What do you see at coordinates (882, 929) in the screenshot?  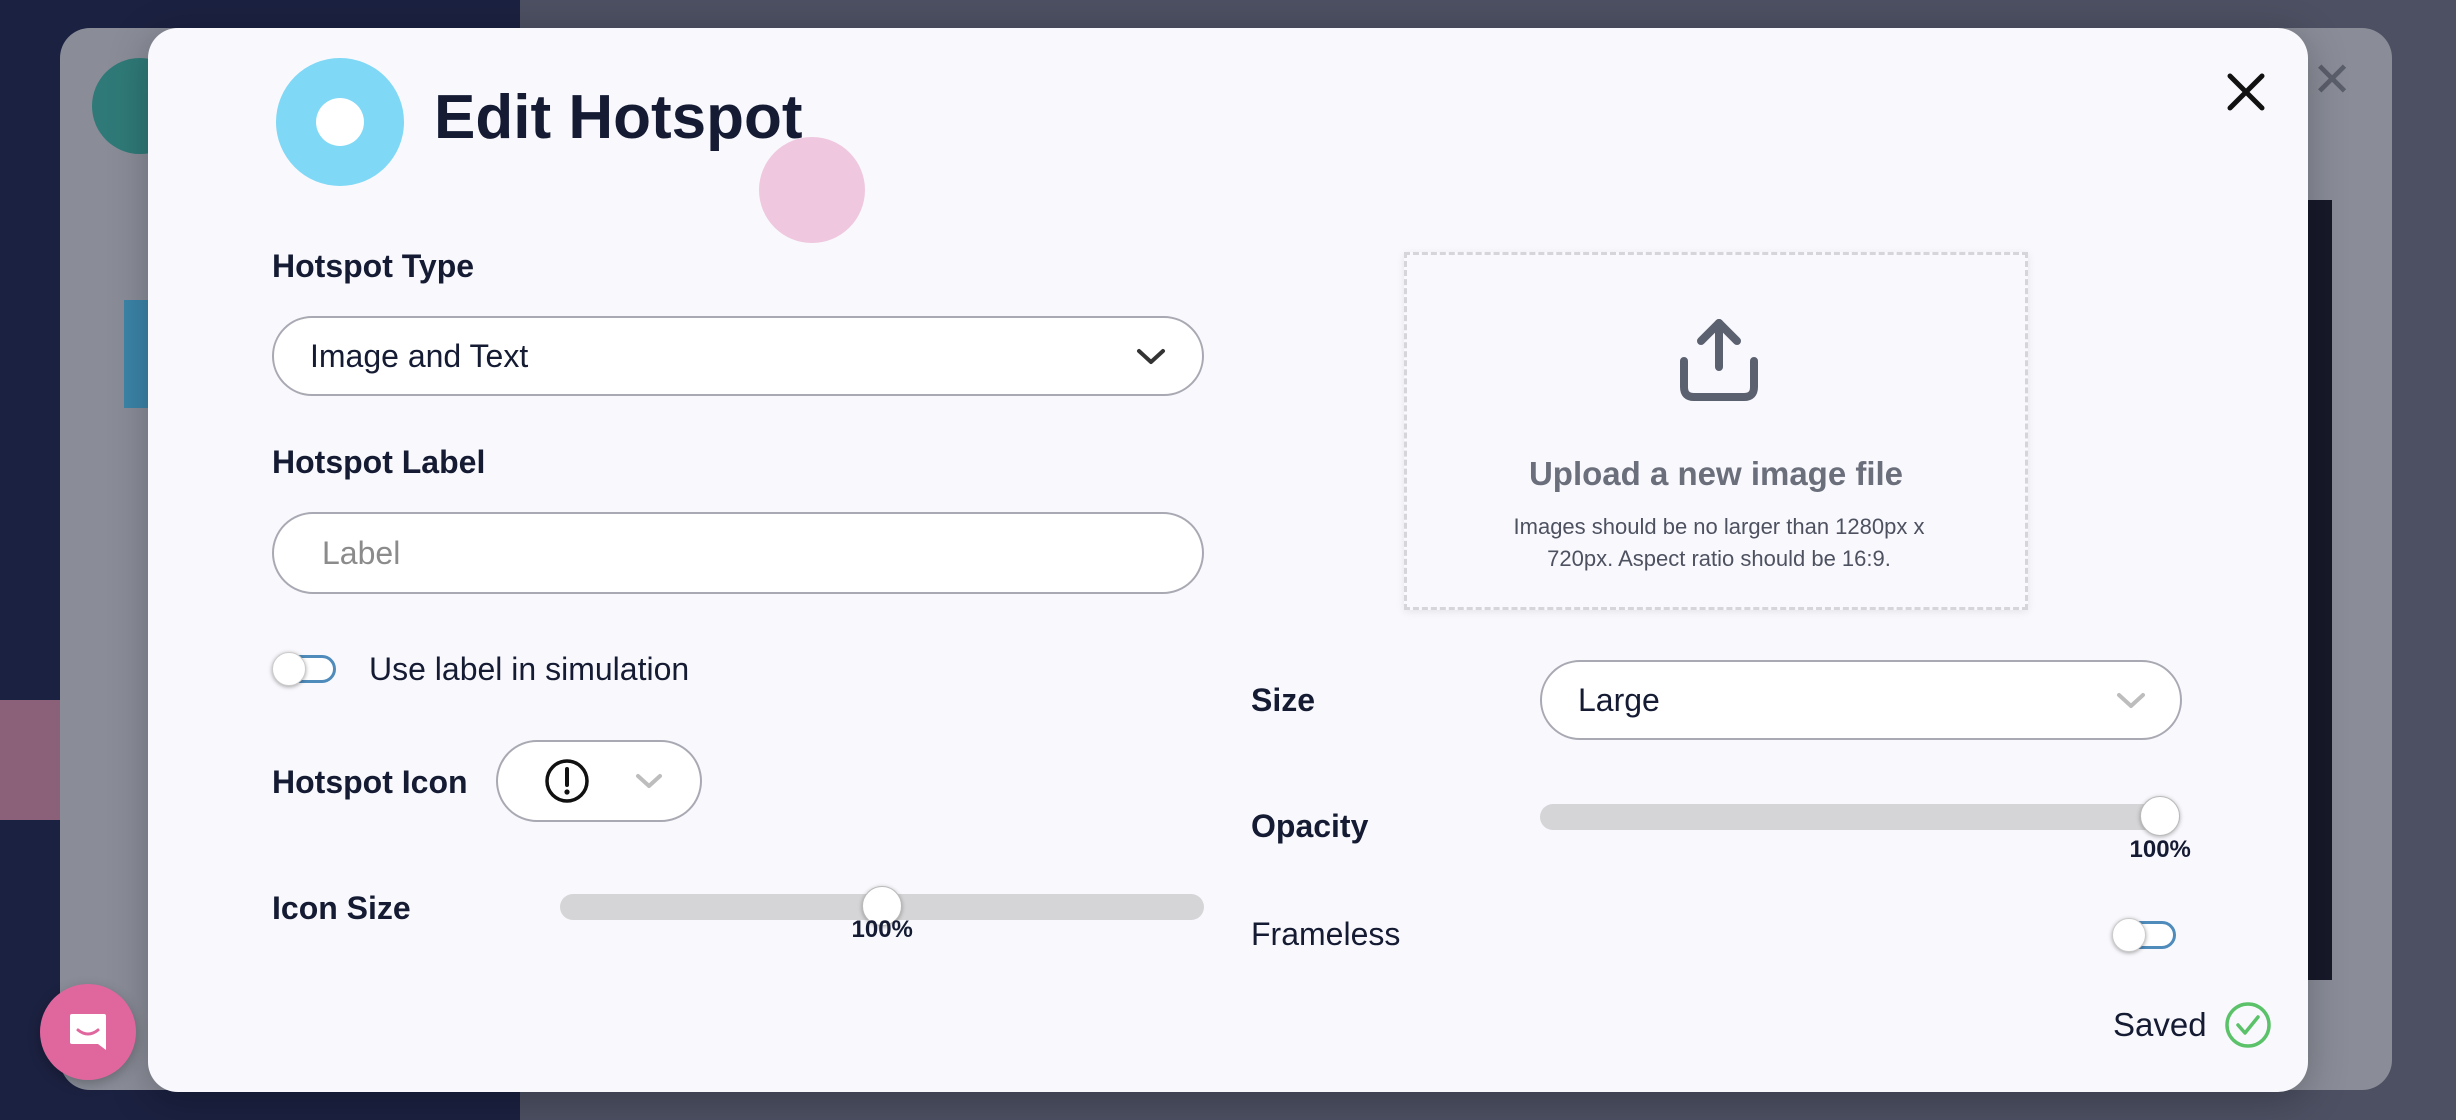 I see `icon-size-value: 100%` at bounding box center [882, 929].